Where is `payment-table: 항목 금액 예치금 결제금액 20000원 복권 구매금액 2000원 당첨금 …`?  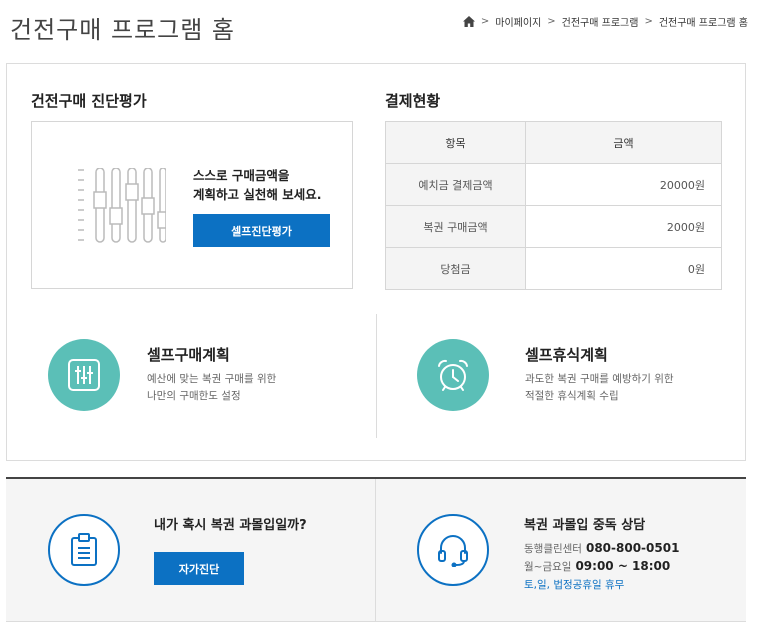 payment-table: 항목 금액 예치금 결제금액 20000원 복권 구매금액 2000원 당첨금 … is located at coordinates (553, 205).